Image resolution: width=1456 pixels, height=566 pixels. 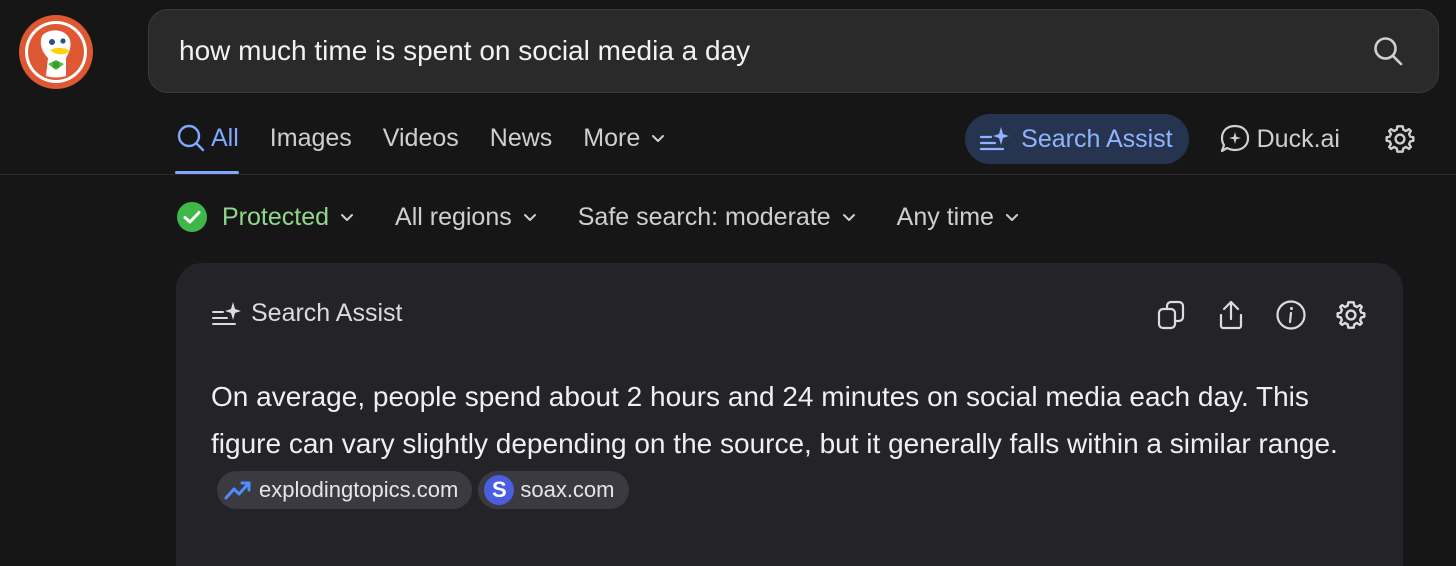 I want to click on share-button, so click(x=1231, y=315).